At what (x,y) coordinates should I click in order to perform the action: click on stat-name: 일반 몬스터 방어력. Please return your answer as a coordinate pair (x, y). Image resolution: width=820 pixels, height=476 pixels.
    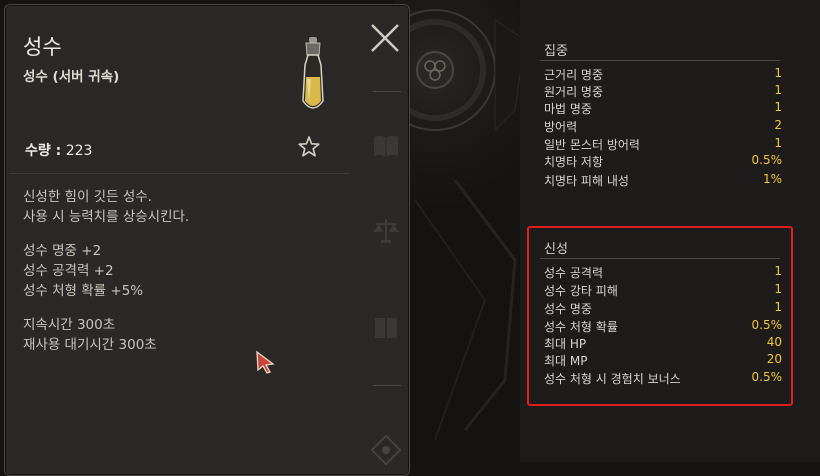
    Looking at the image, I should click on (592, 145).